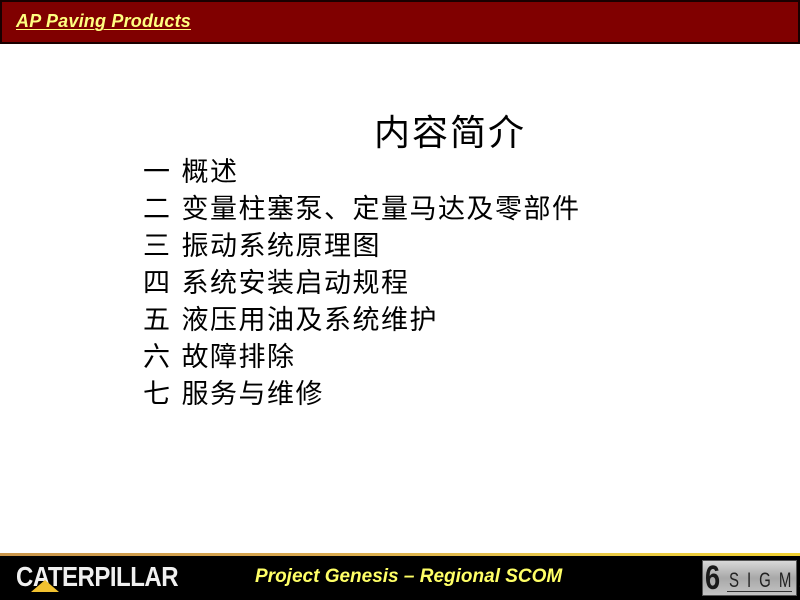 The image size is (800, 600). What do you see at coordinates (381, 209) in the screenshot?
I see `toc-item-label: 变量柱塞泵、定量马达及零部件` at bounding box center [381, 209].